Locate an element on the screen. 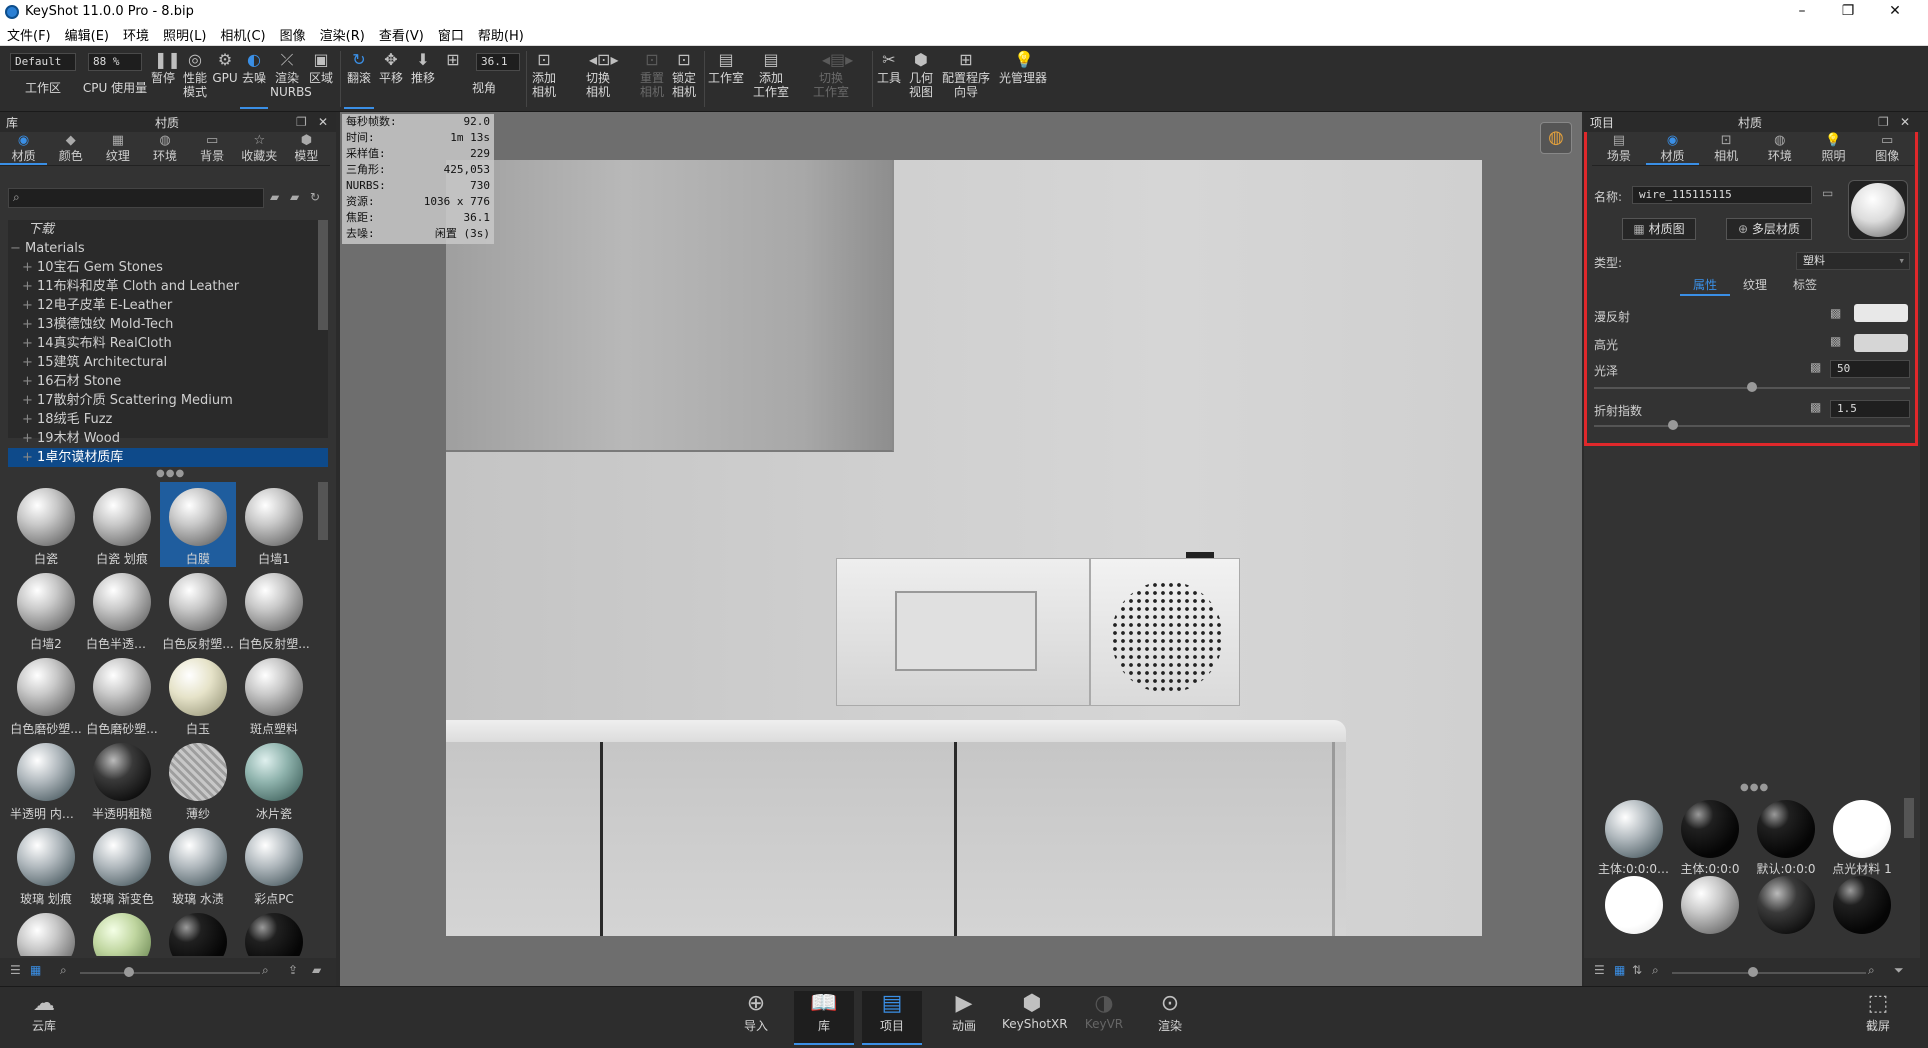  cloud-library-button: ☁ 云库 is located at coordinates (44, 1018).